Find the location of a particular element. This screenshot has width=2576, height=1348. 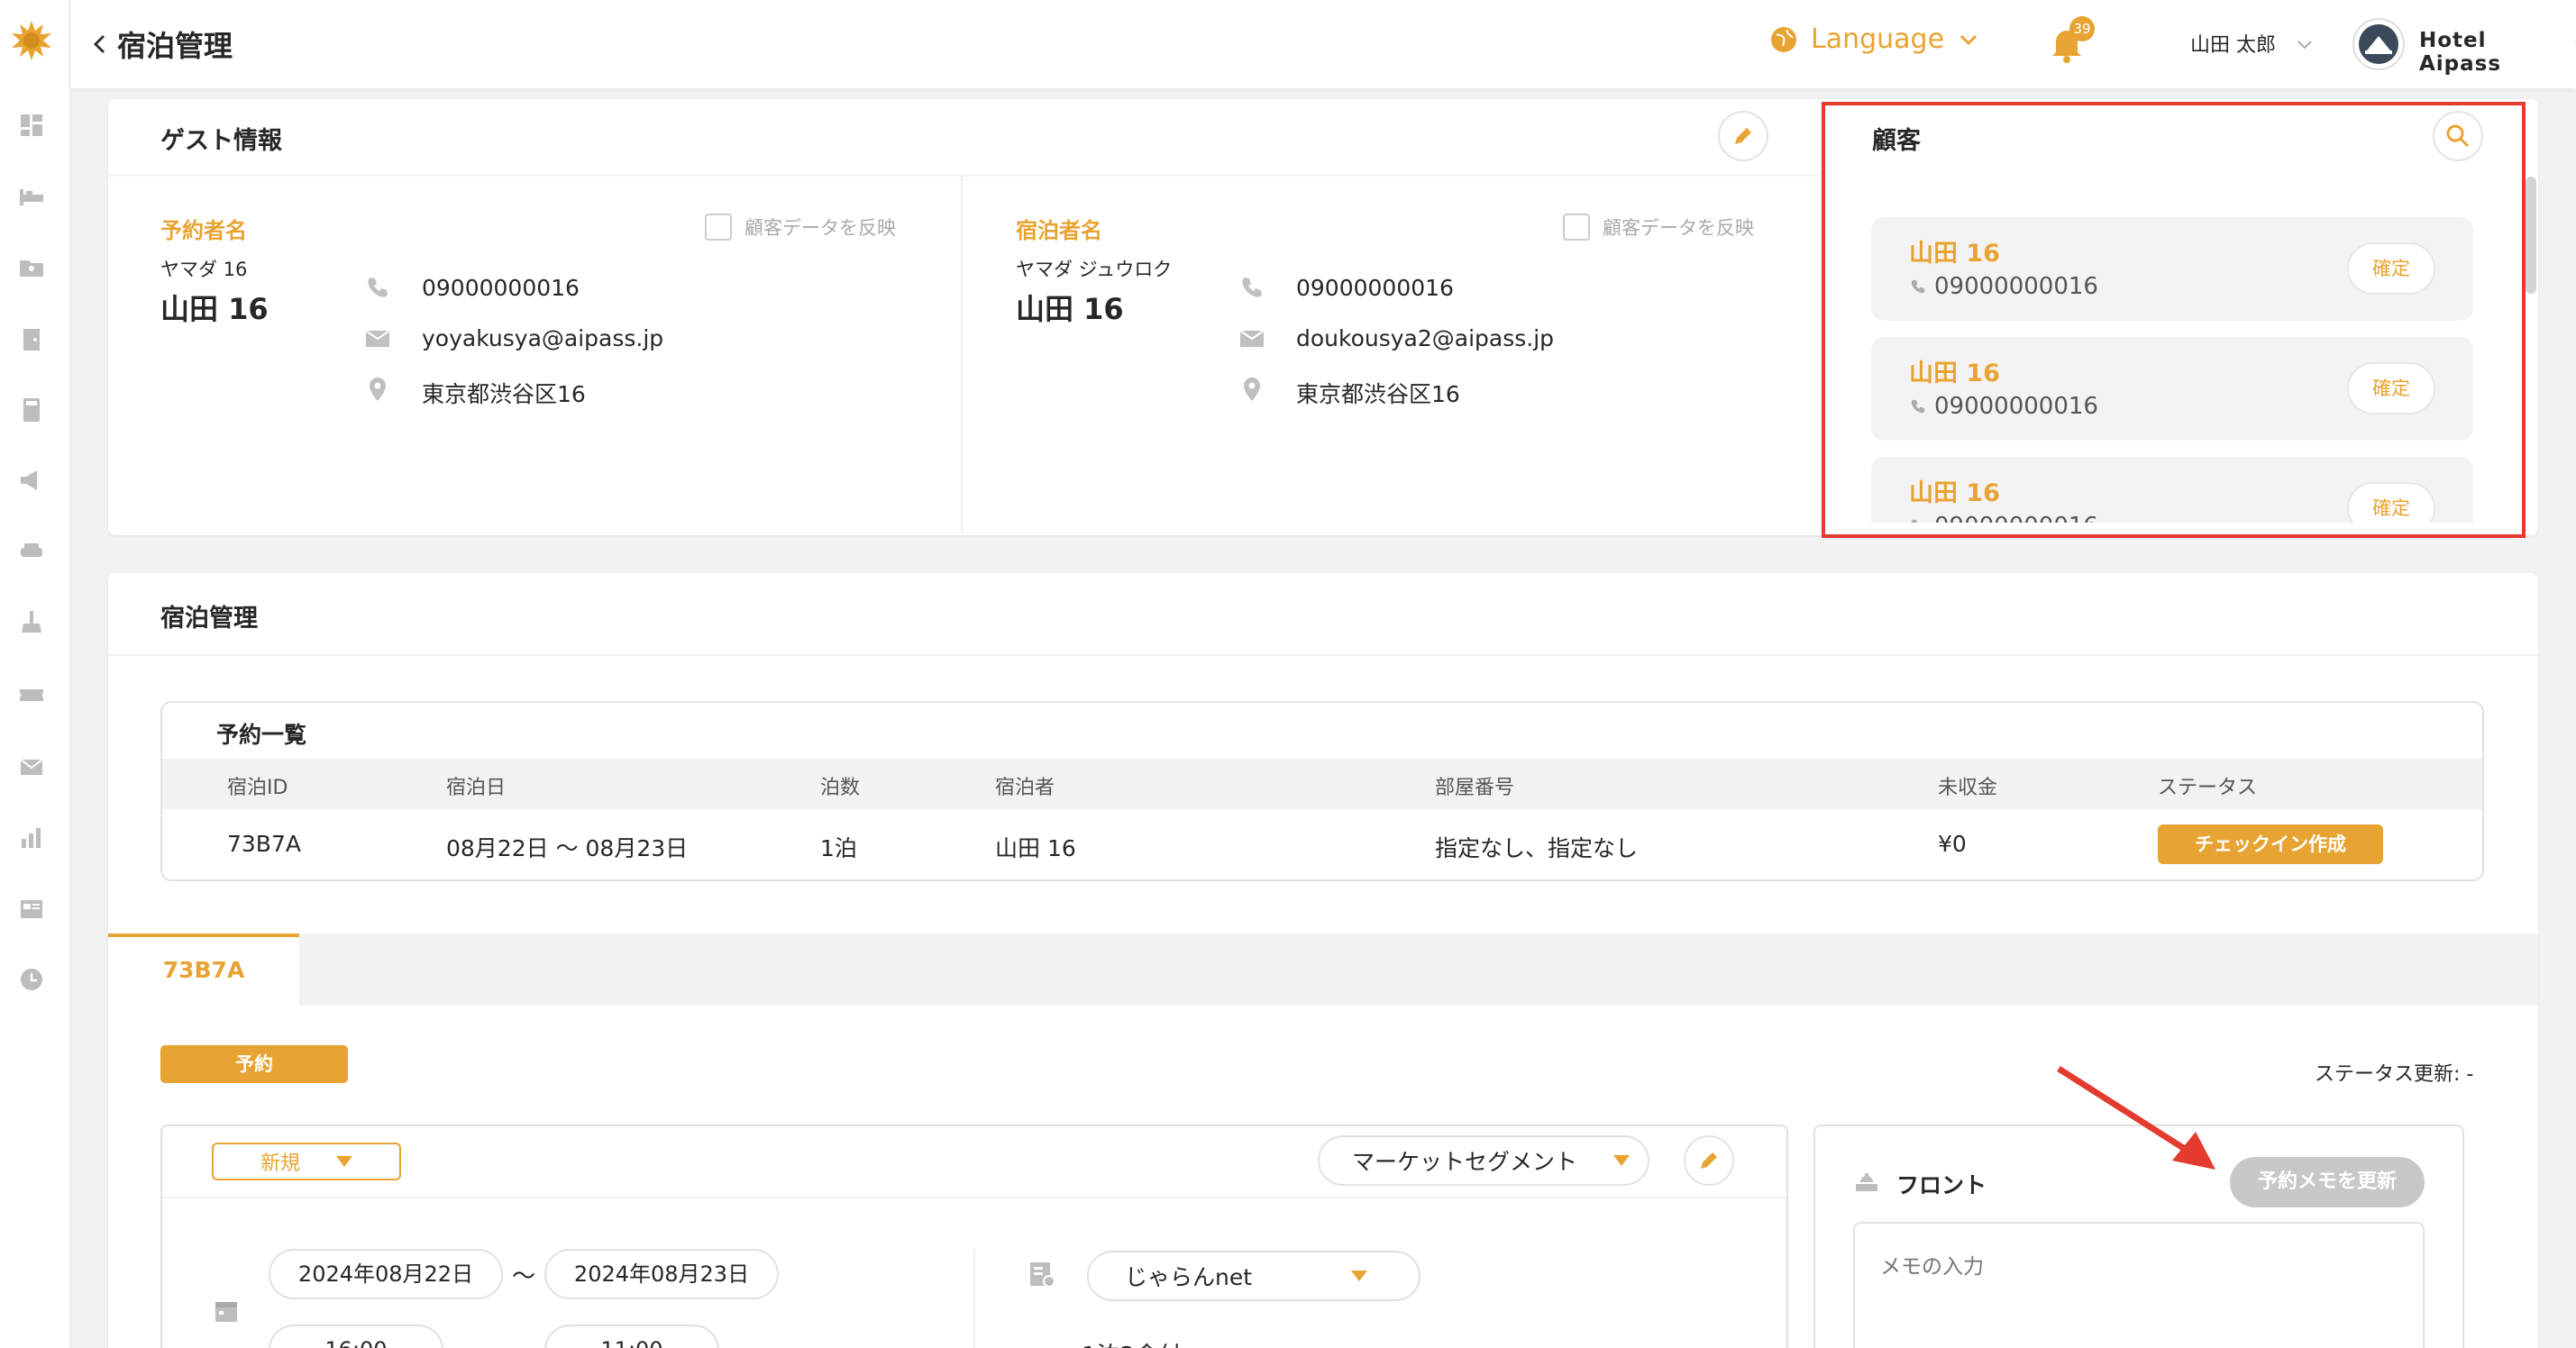

cleaning-icon is located at coordinates (31, 622).